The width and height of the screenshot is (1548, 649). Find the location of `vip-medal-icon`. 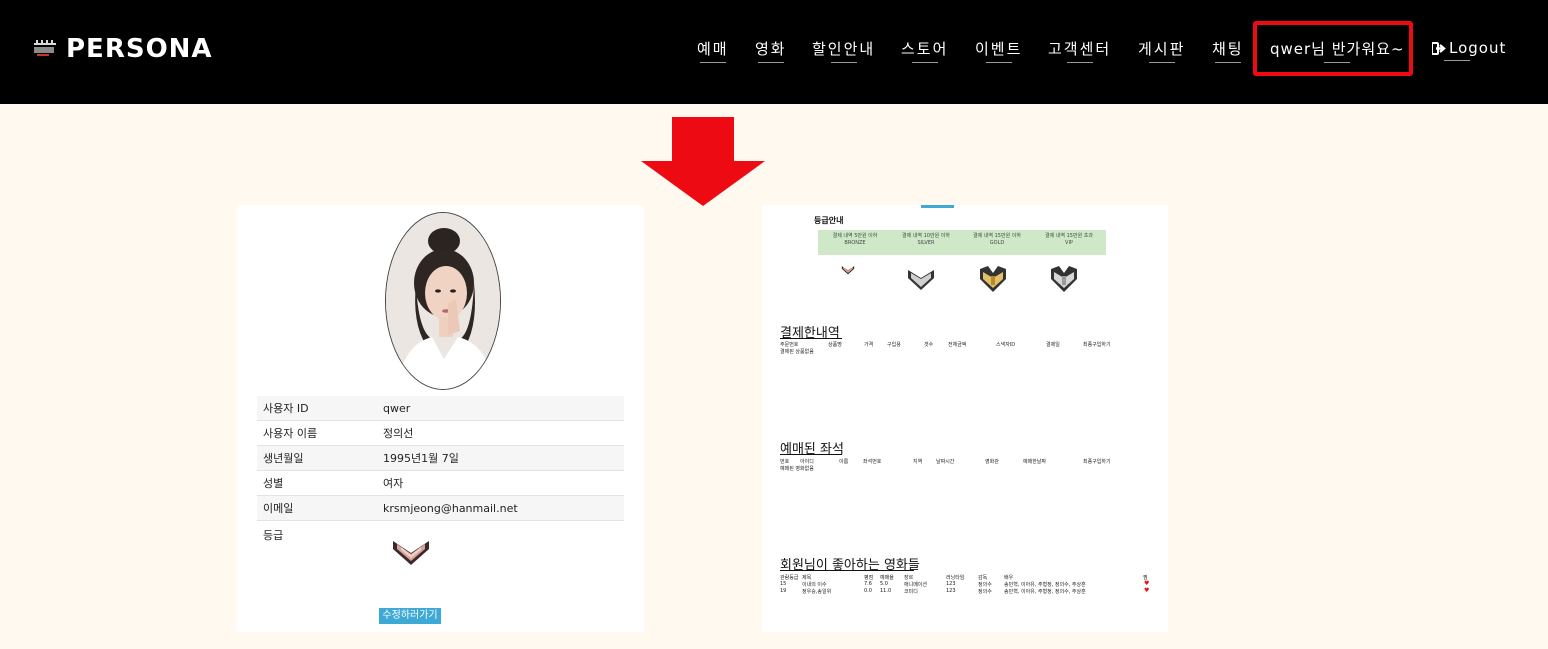

vip-medal-icon is located at coordinates (1064, 279).